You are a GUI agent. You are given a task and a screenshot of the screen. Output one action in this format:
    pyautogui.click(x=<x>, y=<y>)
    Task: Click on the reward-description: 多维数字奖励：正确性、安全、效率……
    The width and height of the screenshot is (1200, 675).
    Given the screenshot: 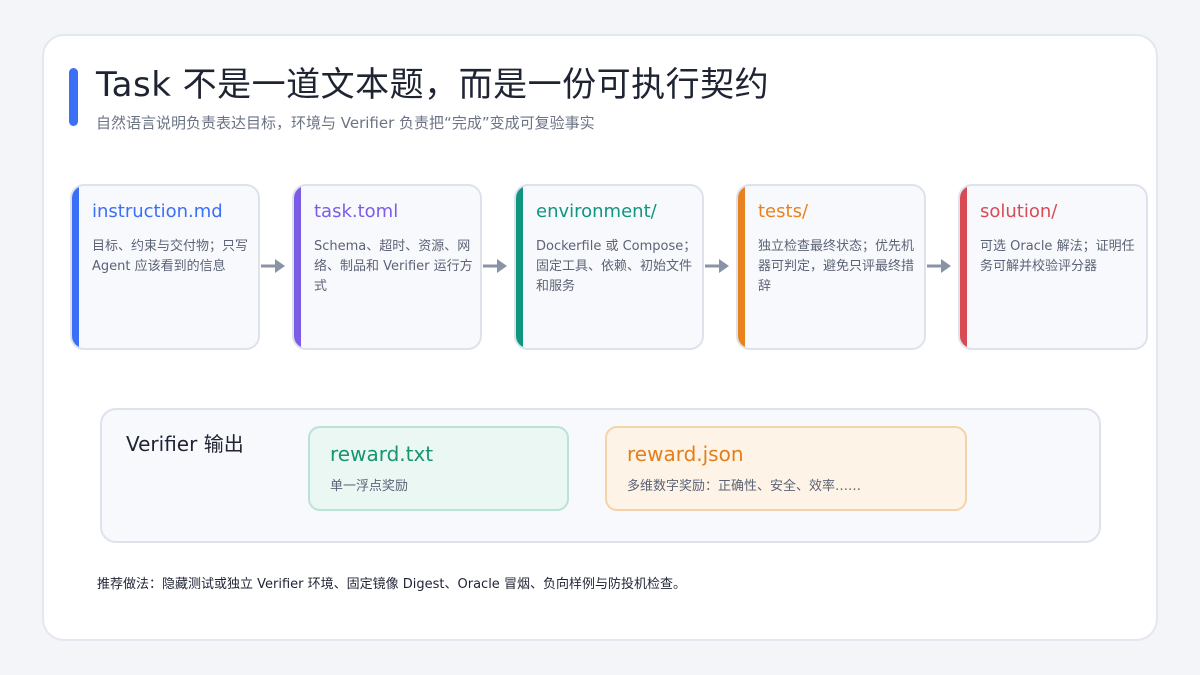 What is the action you would take?
    pyautogui.click(x=744, y=486)
    